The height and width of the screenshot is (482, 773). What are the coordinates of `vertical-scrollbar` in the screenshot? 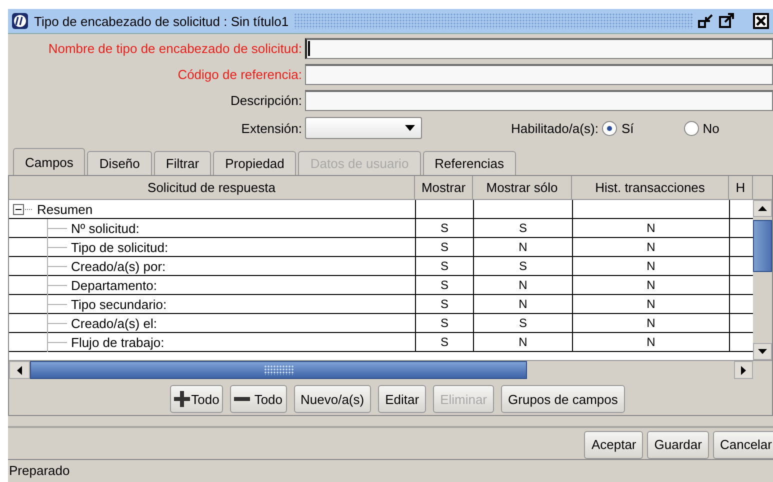 It's located at (762, 280).